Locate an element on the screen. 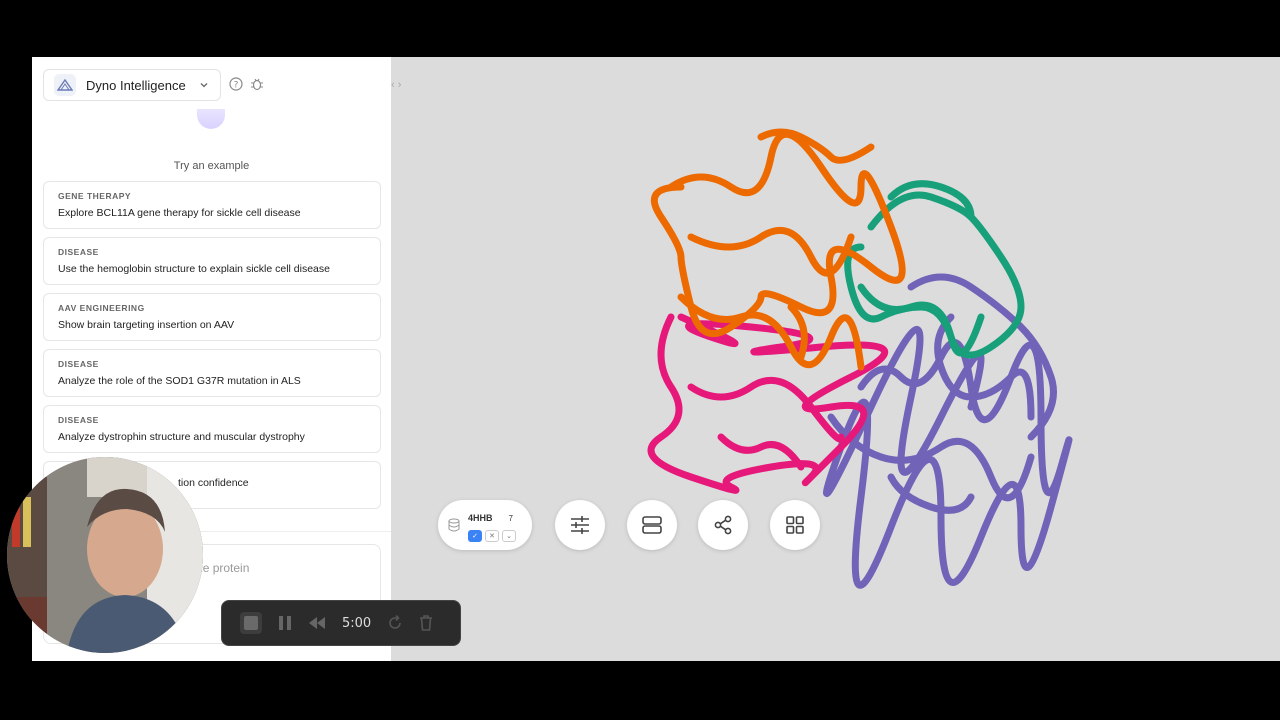  server-icon is located at coordinates (652, 525).